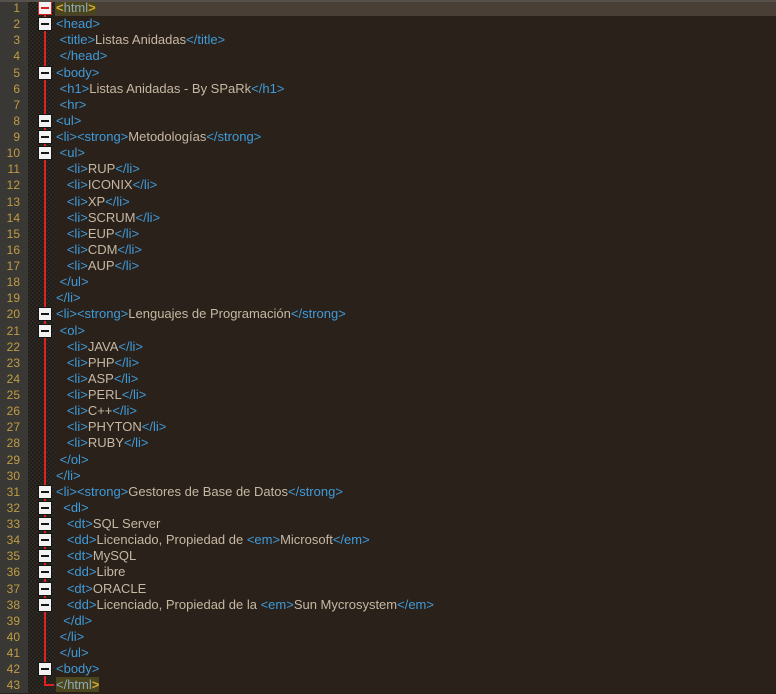  Describe the element at coordinates (14, 40) in the screenshot. I see `line-number: 3` at that location.